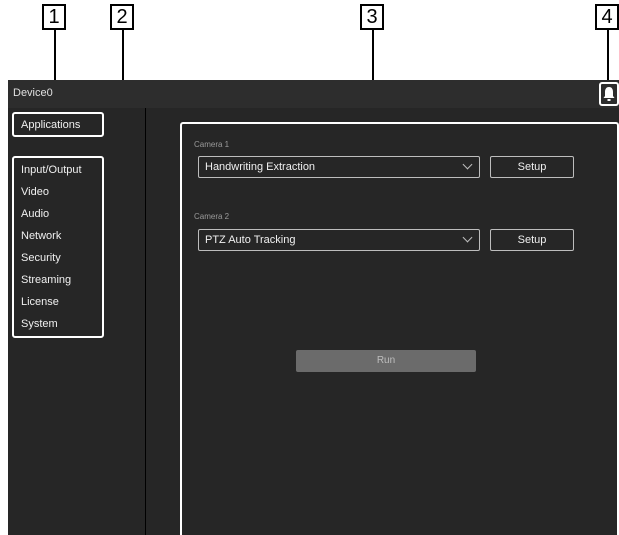 The image size is (619, 535). Describe the element at coordinates (46, 280) in the screenshot. I see `sidebar-item-streaming: Streaming` at that location.